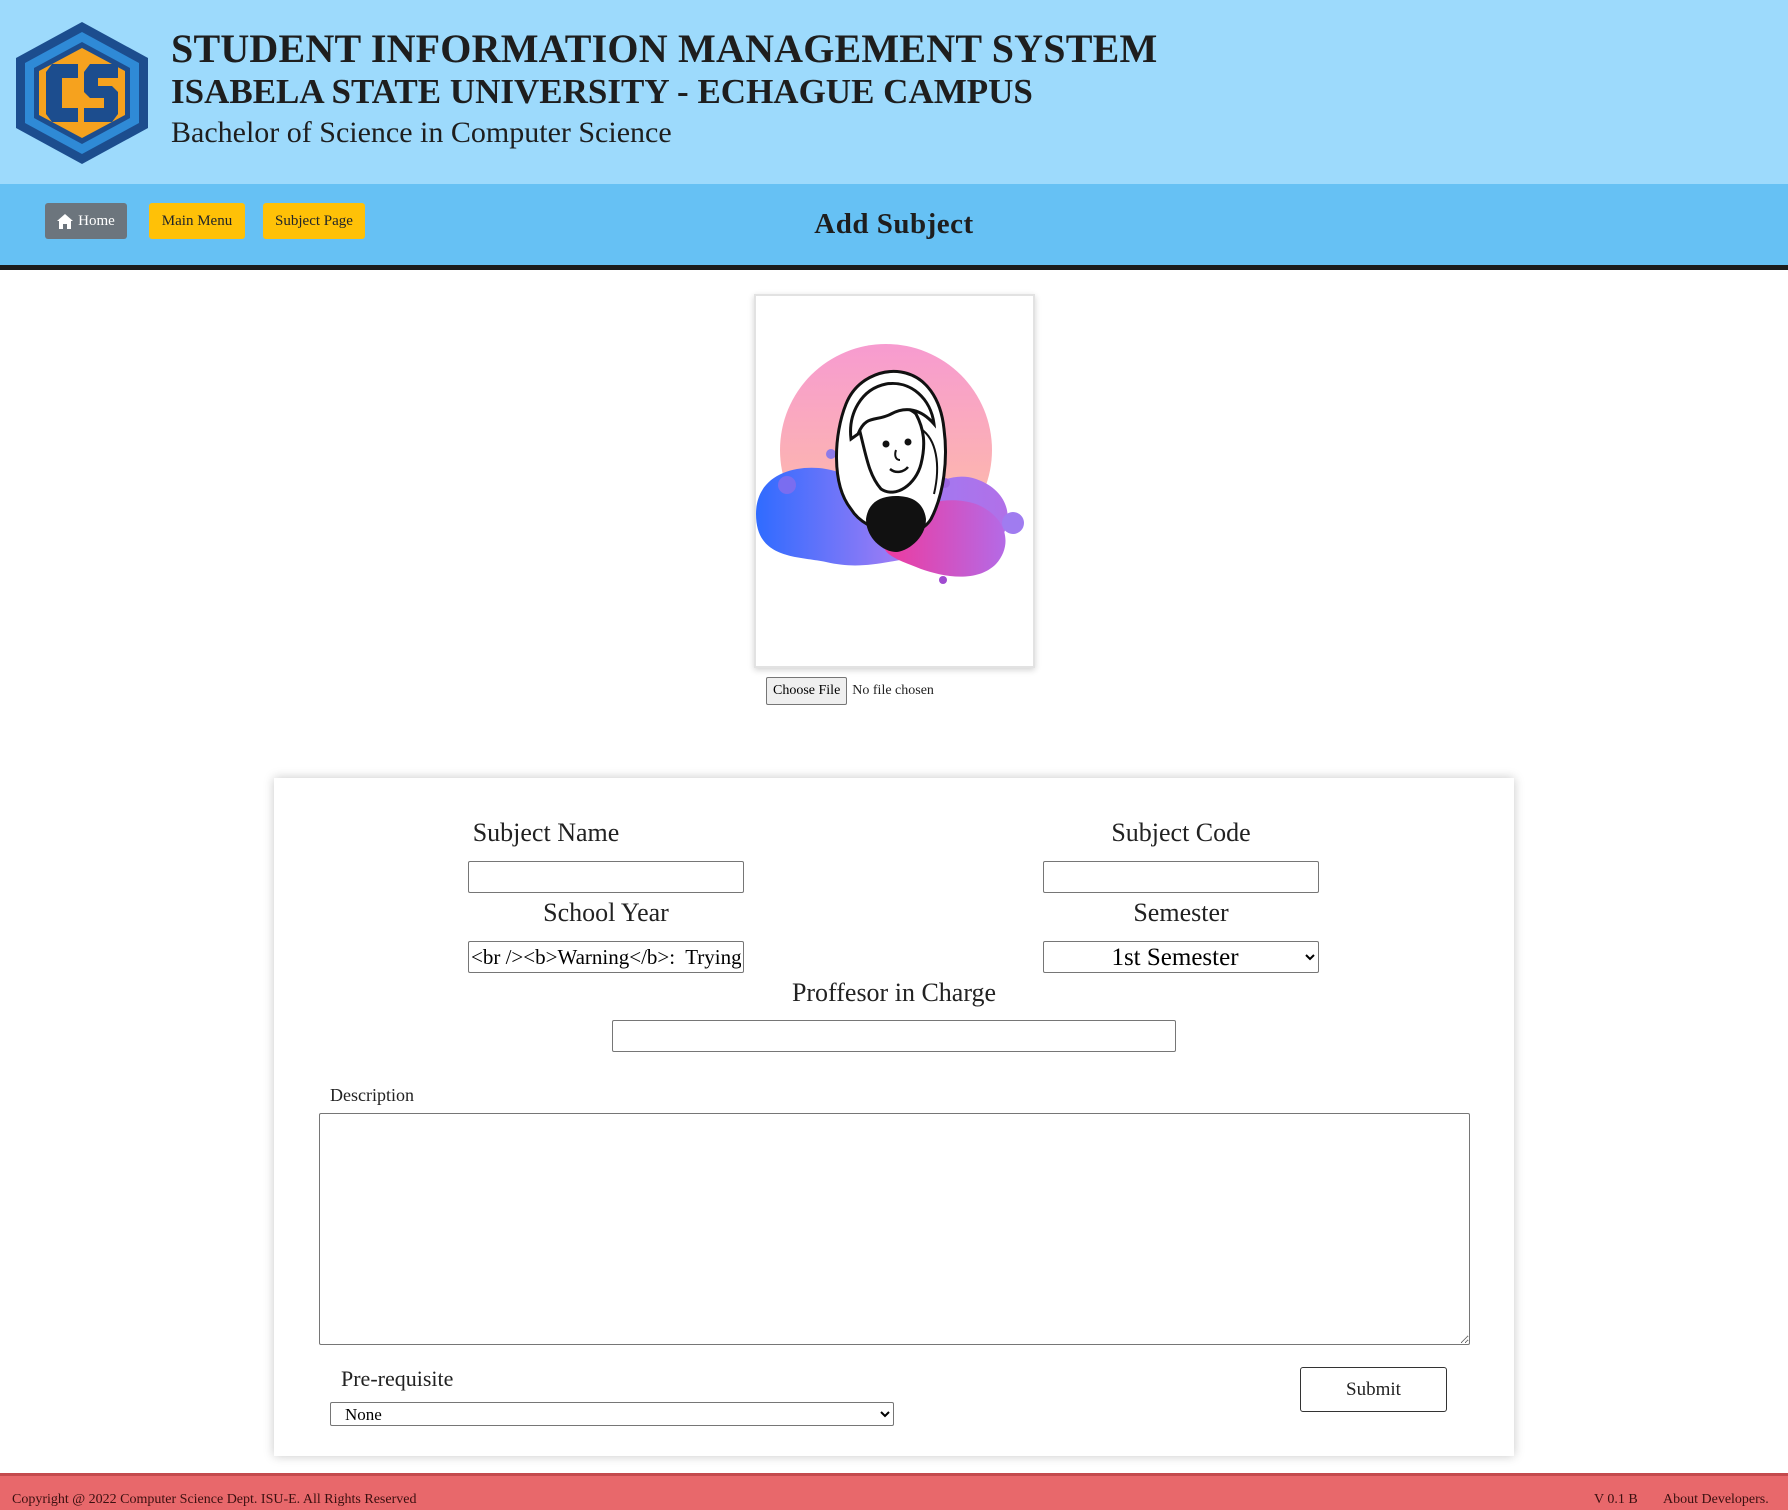 The height and width of the screenshot is (1510, 1788). Describe the element at coordinates (890, 464) in the screenshot. I see `avatar-illustration-icon` at that location.